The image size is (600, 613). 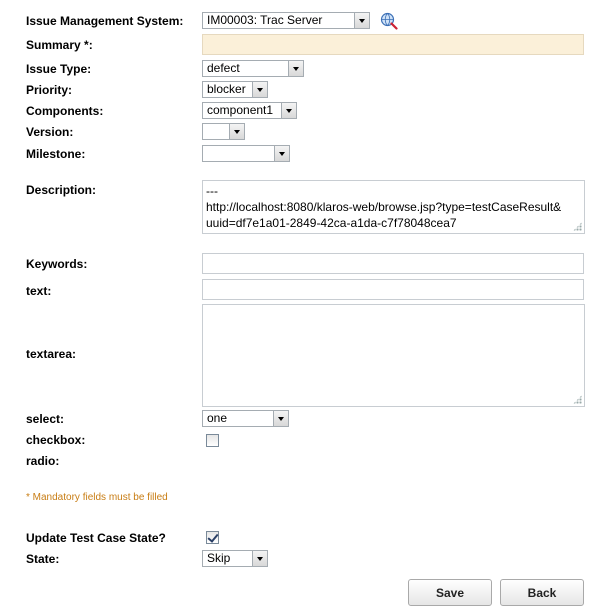 What do you see at coordinates (223, 68) in the screenshot?
I see `issue-type-value: defect` at bounding box center [223, 68].